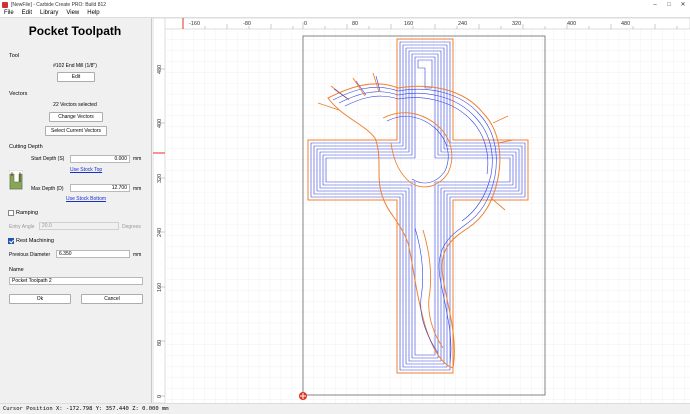  Describe the element at coordinates (655, 4) in the screenshot. I see `minimize-icon: –` at that location.